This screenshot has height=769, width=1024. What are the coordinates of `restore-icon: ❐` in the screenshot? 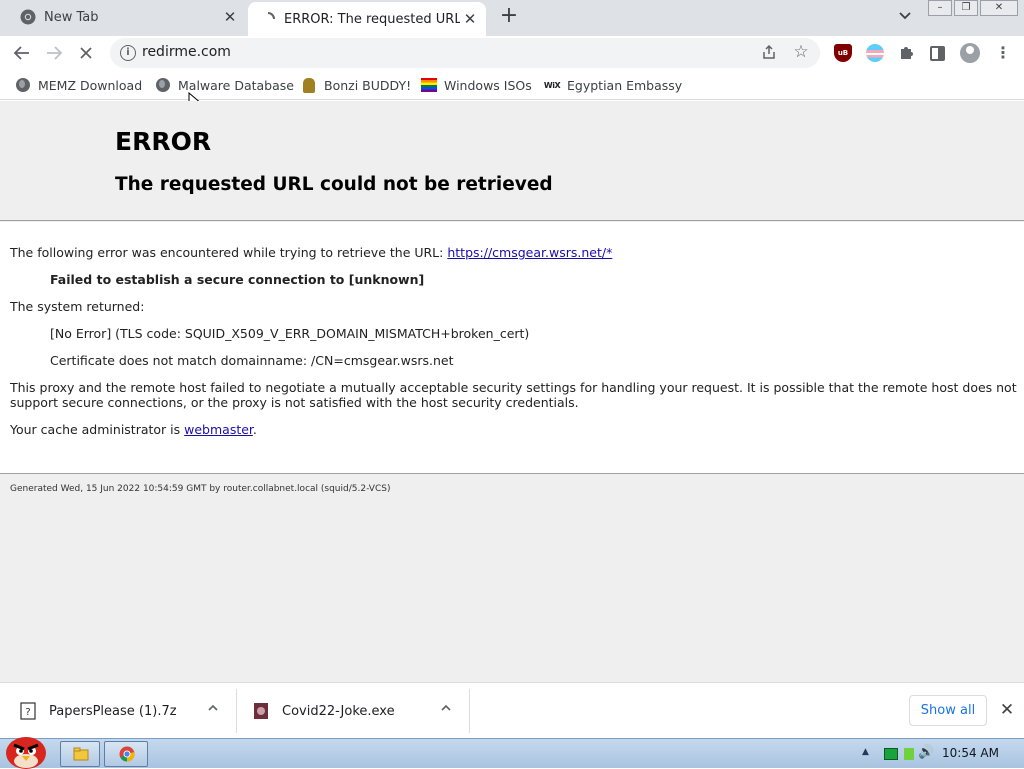 It's located at (966, 8).